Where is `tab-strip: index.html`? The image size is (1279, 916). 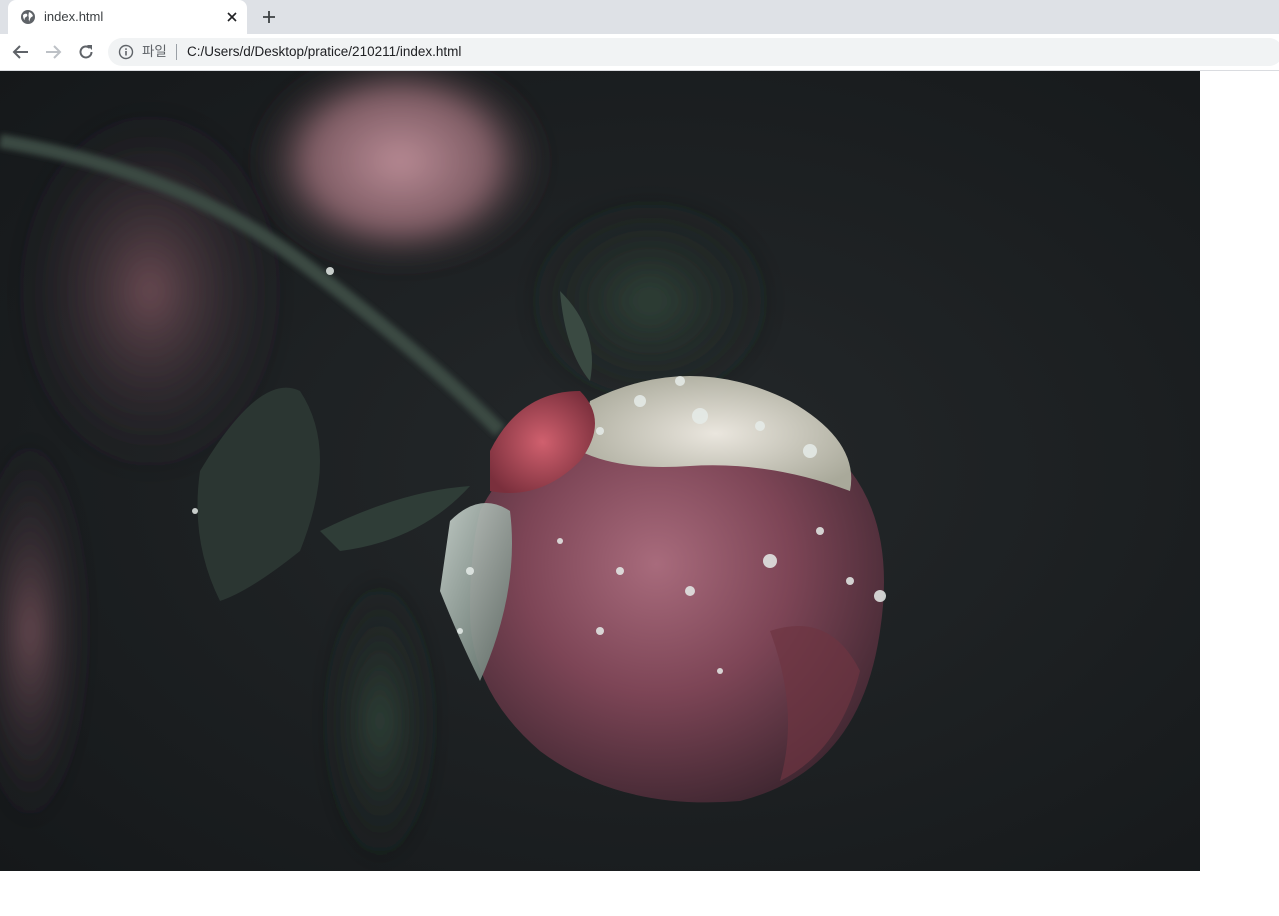
tab-strip: index.html is located at coordinates (639, 17).